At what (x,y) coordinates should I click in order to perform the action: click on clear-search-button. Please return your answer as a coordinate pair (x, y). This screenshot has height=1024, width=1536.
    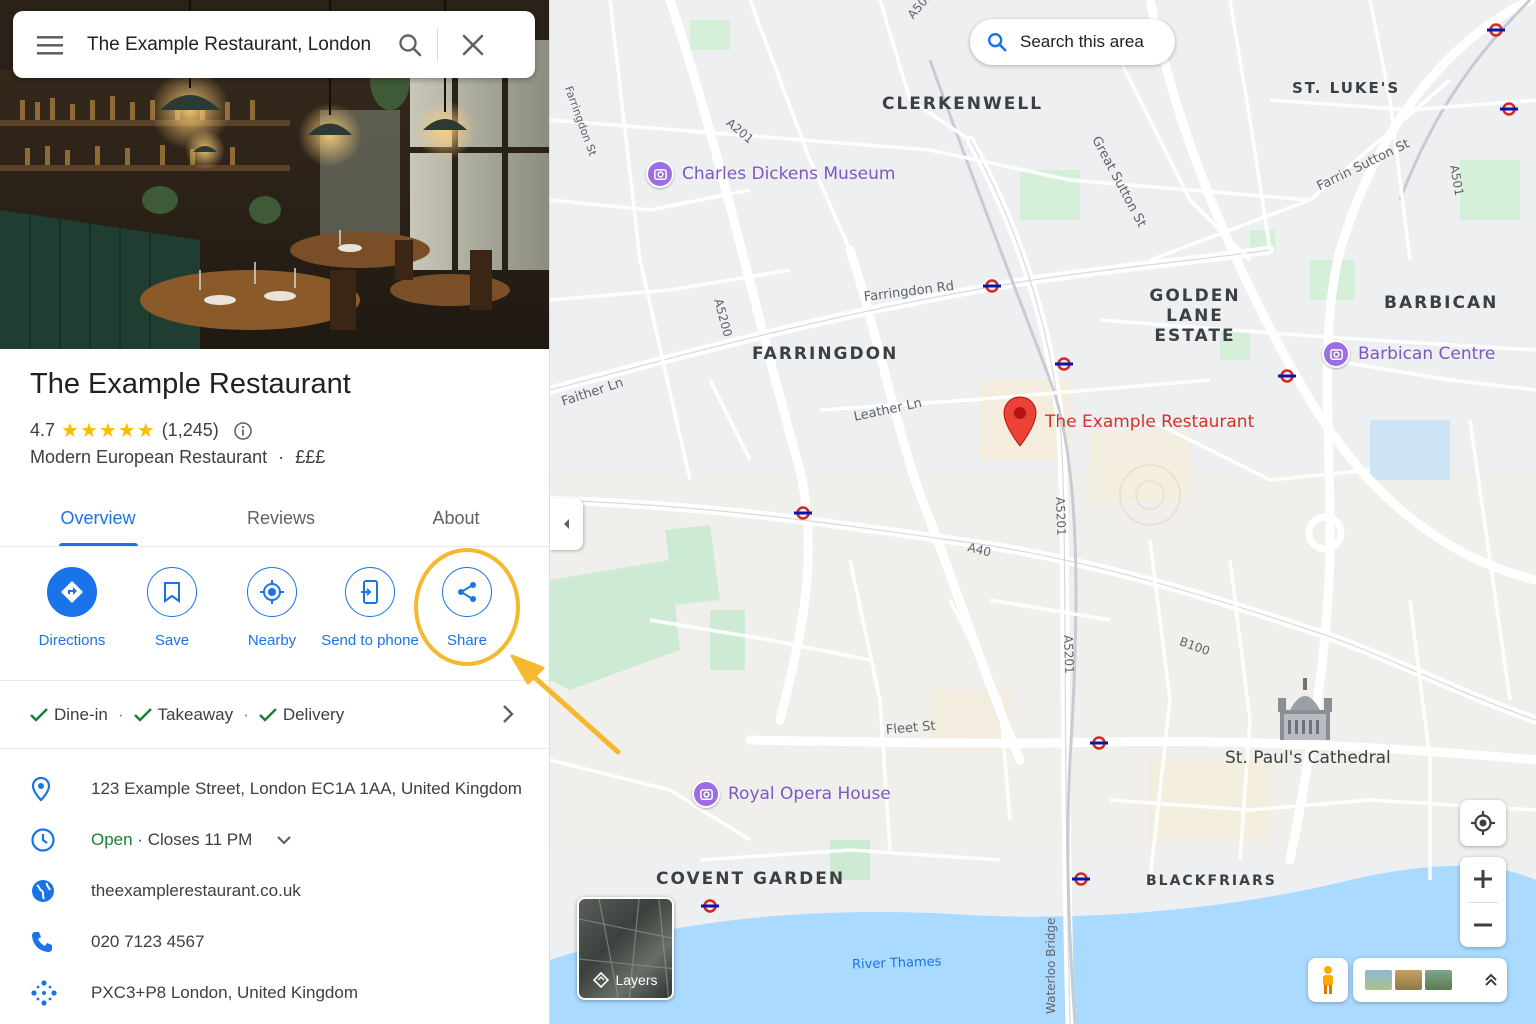
    Looking at the image, I should click on (473, 45).